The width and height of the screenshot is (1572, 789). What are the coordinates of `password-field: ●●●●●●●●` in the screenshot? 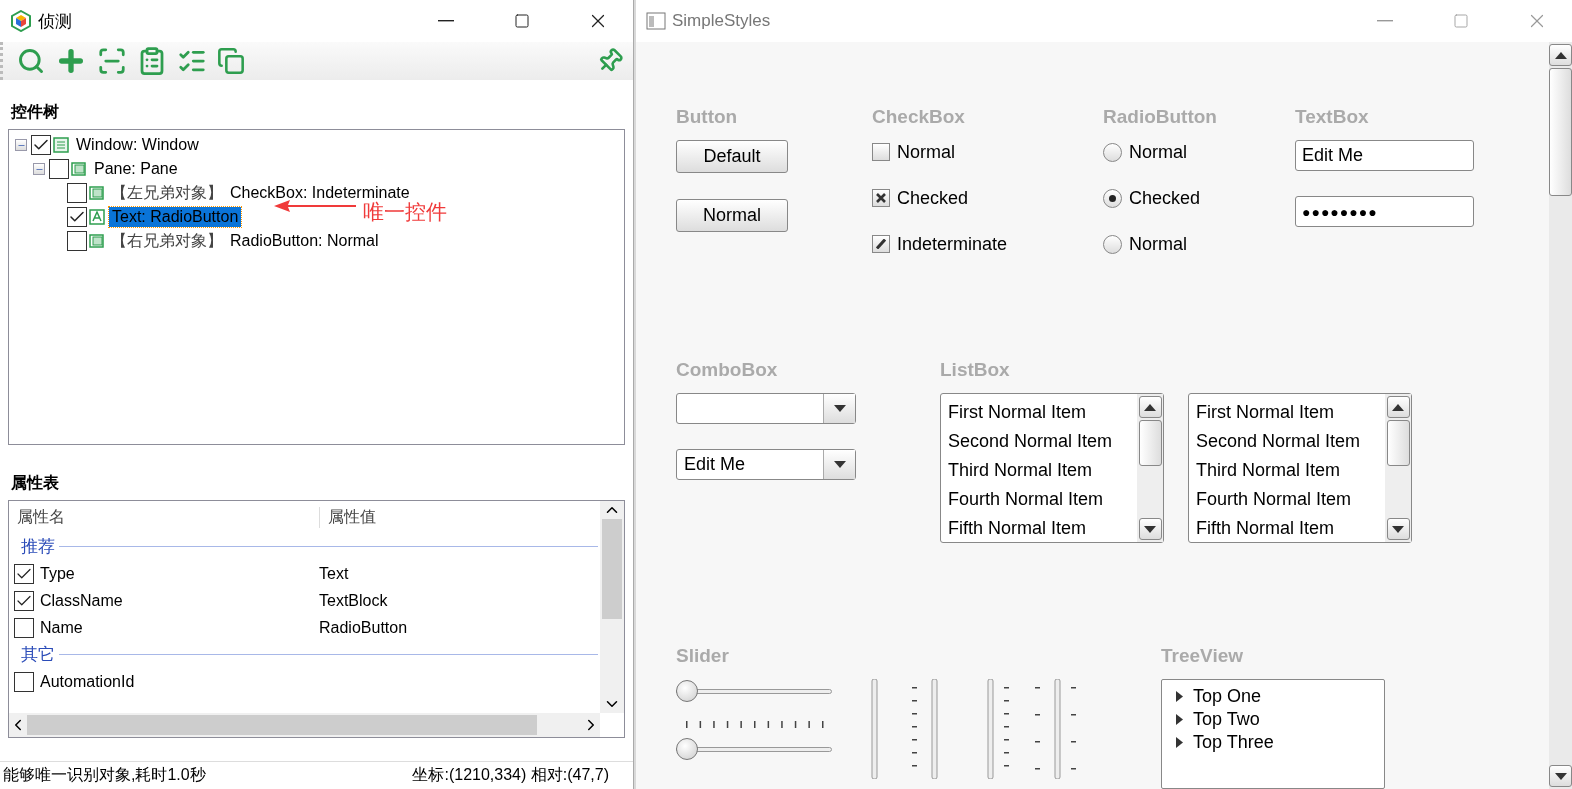 It's located at (1384, 211).